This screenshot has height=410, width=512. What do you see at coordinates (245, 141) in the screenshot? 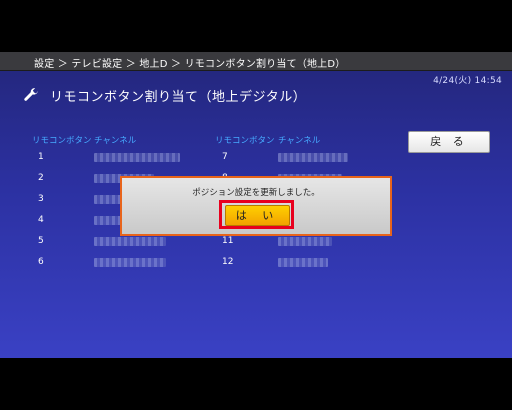
I see `col-header-button-right: リモコンボタン` at bounding box center [245, 141].